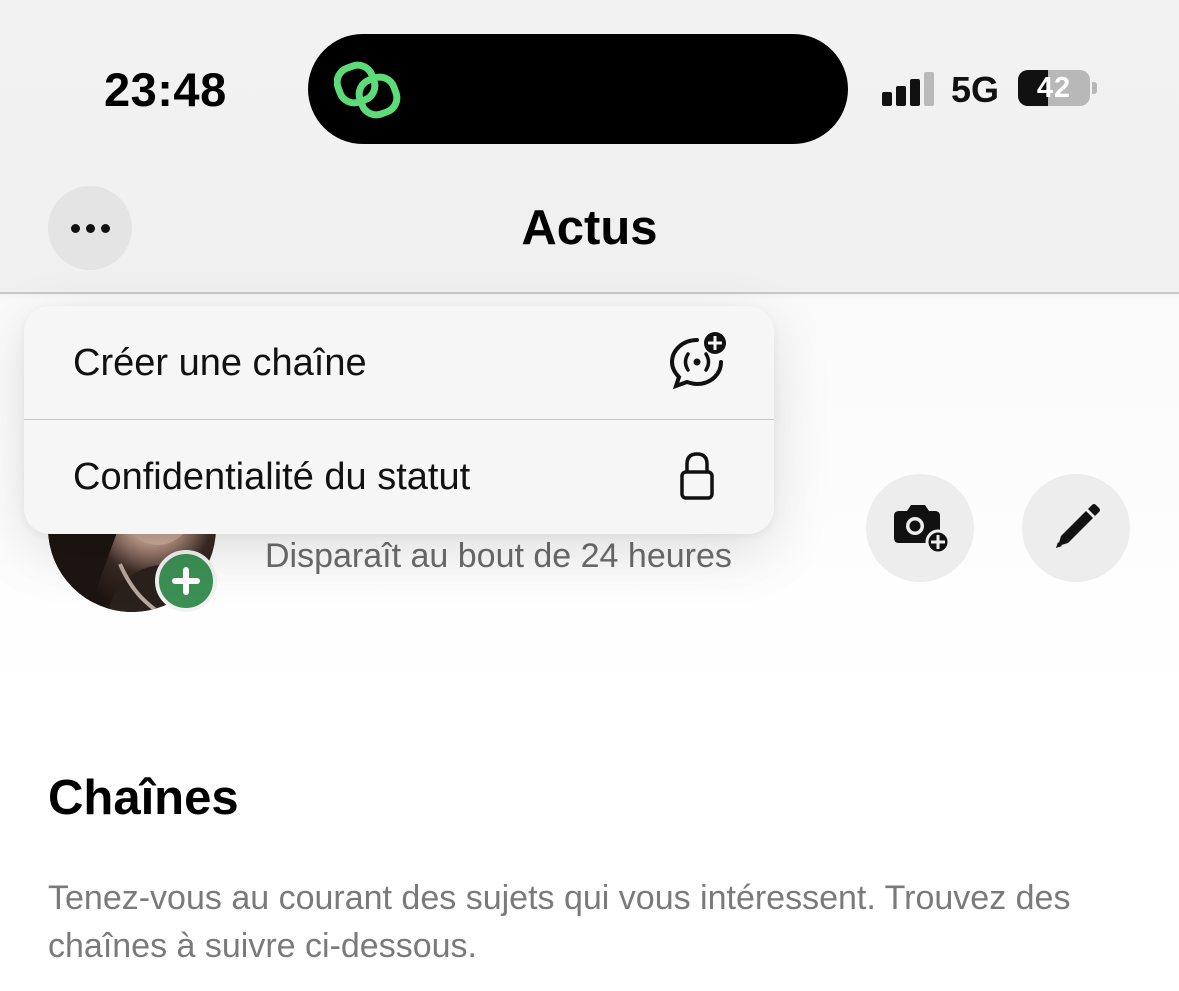  What do you see at coordinates (220, 362) in the screenshot?
I see `menu-item-label: Créer une chaîne` at bounding box center [220, 362].